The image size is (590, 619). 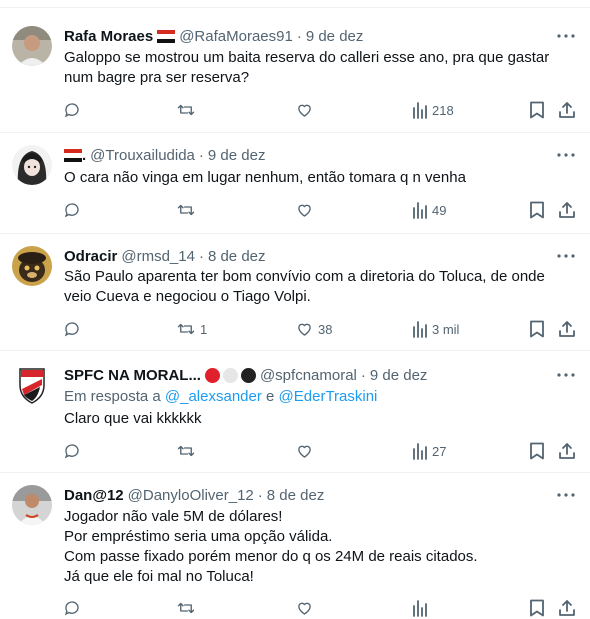 What do you see at coordinates (191, 495) in the screenshot?
I see `author-handle: @DanyloOliver_12` at bounding box center [191, 495].